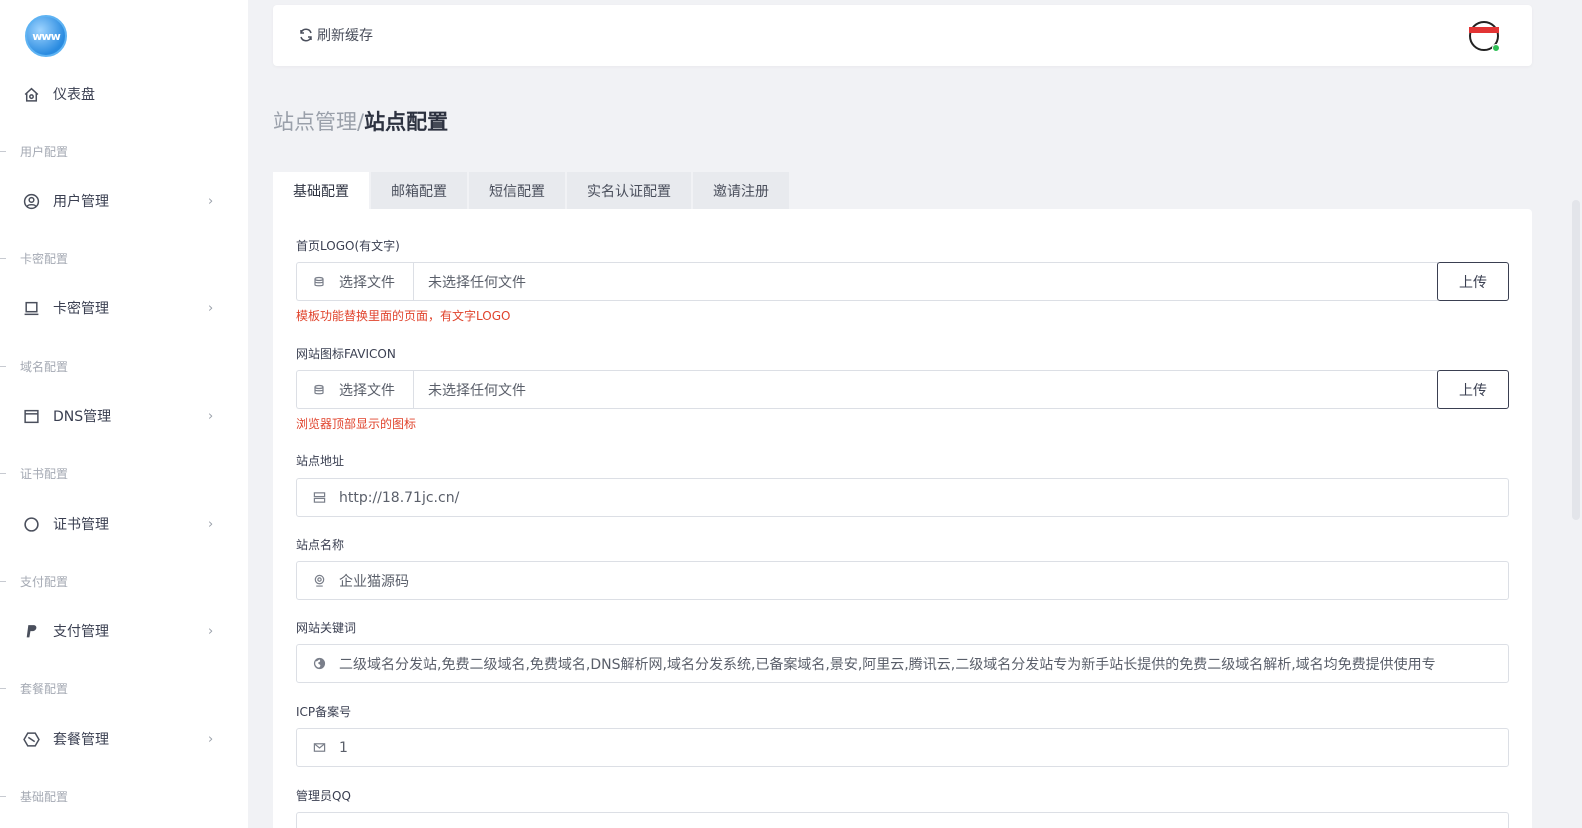  What do you see at coordinates (902, 820) in the screenshot?
I see `admin-qq-field` at bounding box center [902, 820].